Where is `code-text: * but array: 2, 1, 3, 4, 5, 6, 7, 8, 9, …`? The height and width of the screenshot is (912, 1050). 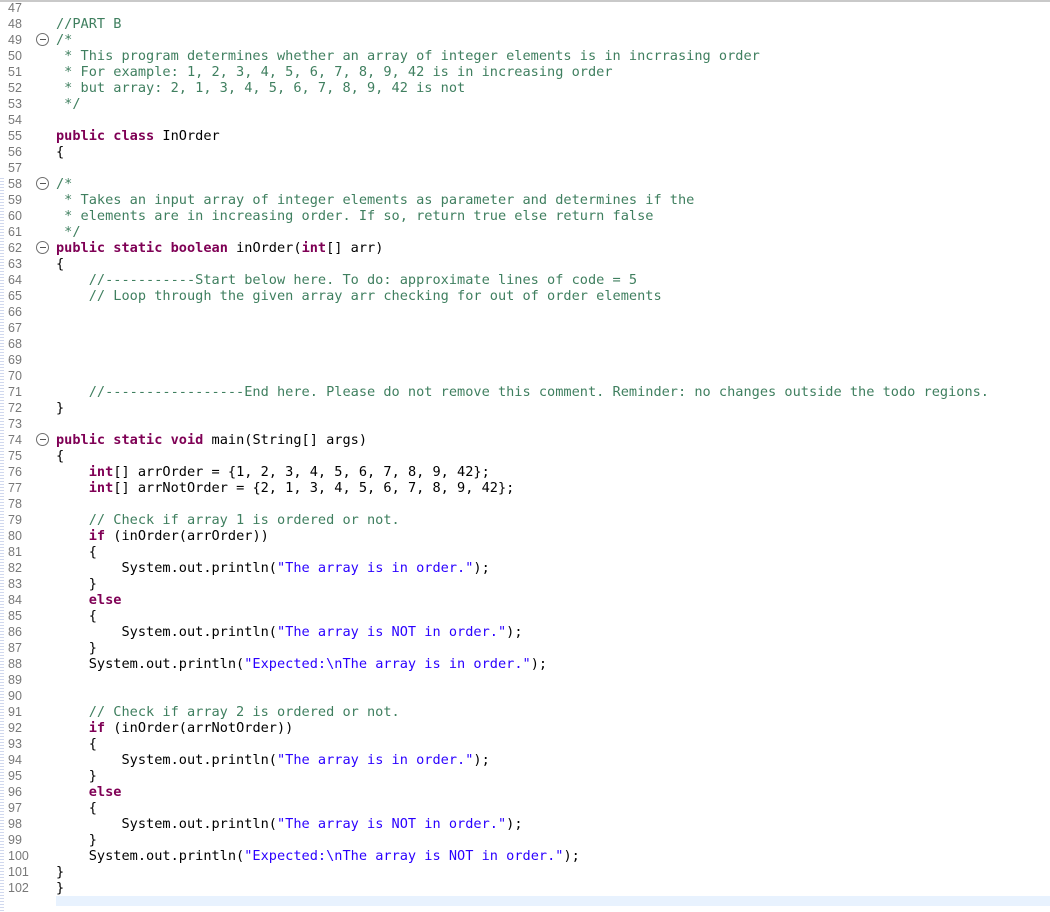 code-text: * but array: 2, 1, 3, 4, 5, 6, 7, 8, 9, … is located at coordinates (260, 88).